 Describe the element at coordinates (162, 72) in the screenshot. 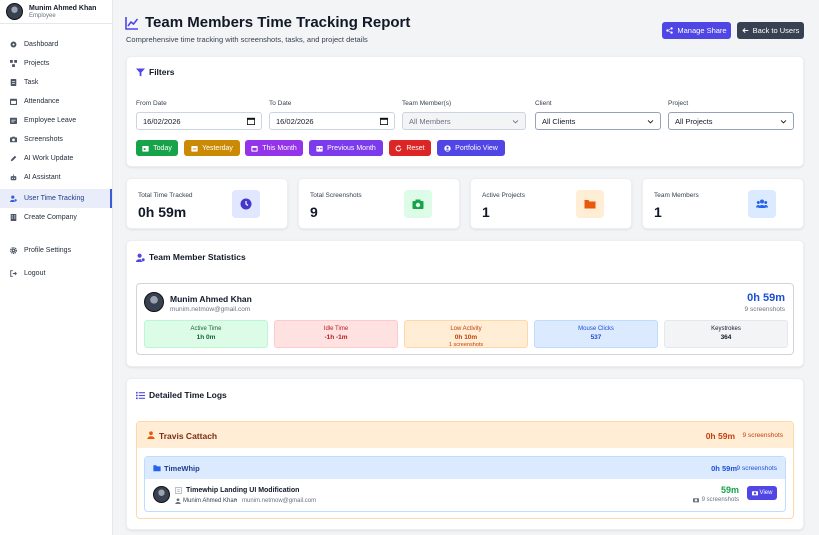

I see `filters-title-text: Filters` at that location.